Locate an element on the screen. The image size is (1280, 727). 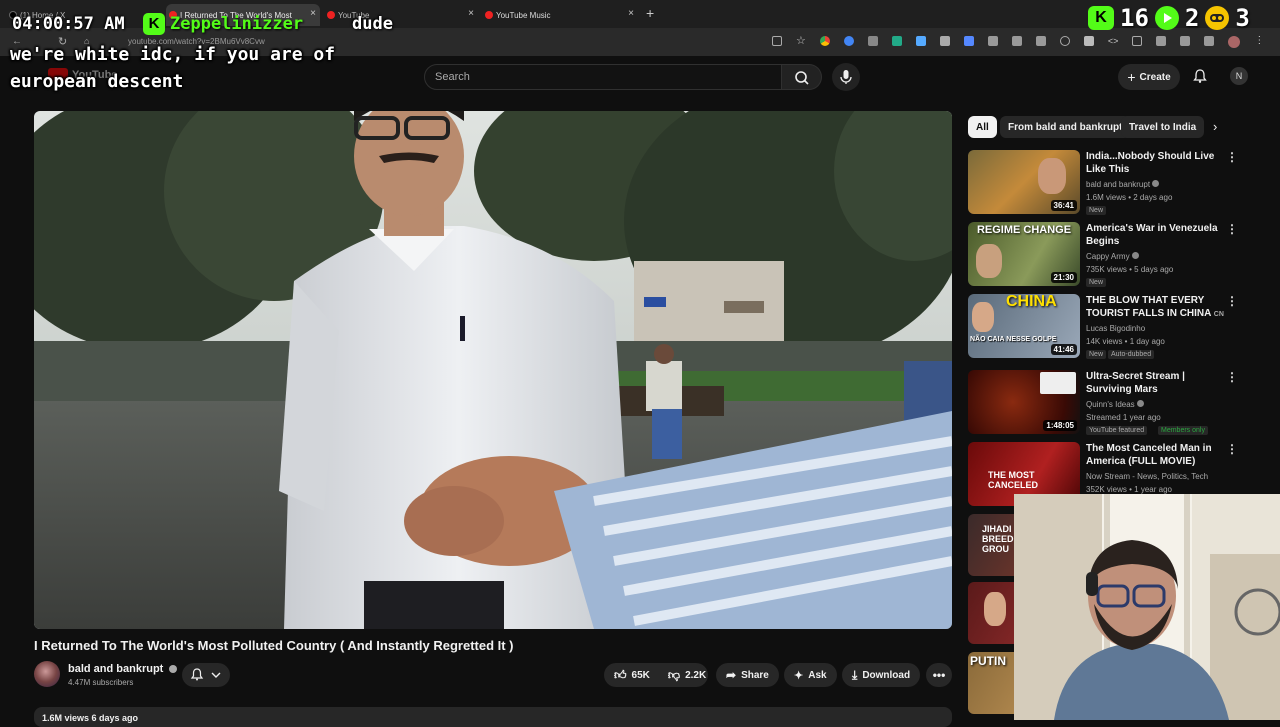
voice-search-button is located at coordinates (846, 77).